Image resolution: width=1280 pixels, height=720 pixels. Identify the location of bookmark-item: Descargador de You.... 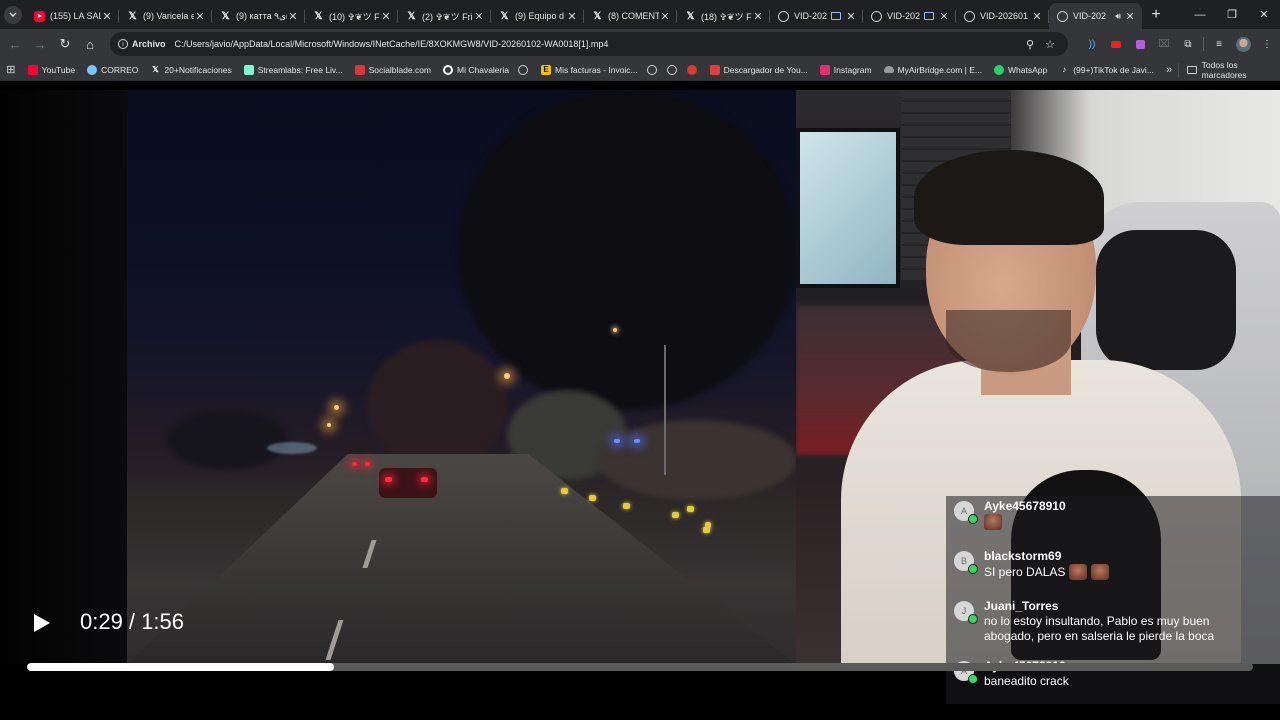
(759, 70).